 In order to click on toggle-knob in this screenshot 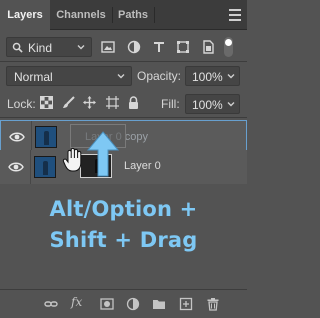, I will do `click(228, 42)`.